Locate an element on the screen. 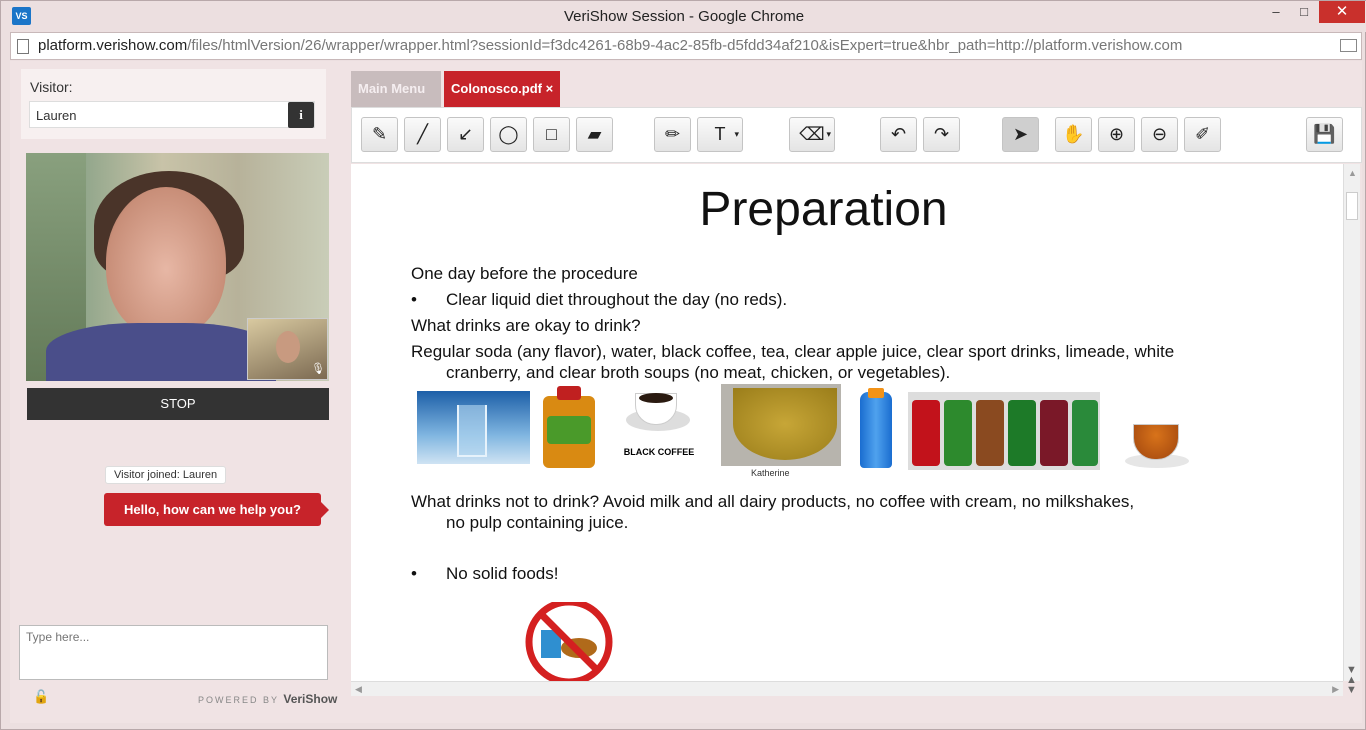 The height and width of the screenshot is (730, 1366). apple-juice-image is located at coordinates (569, 428).